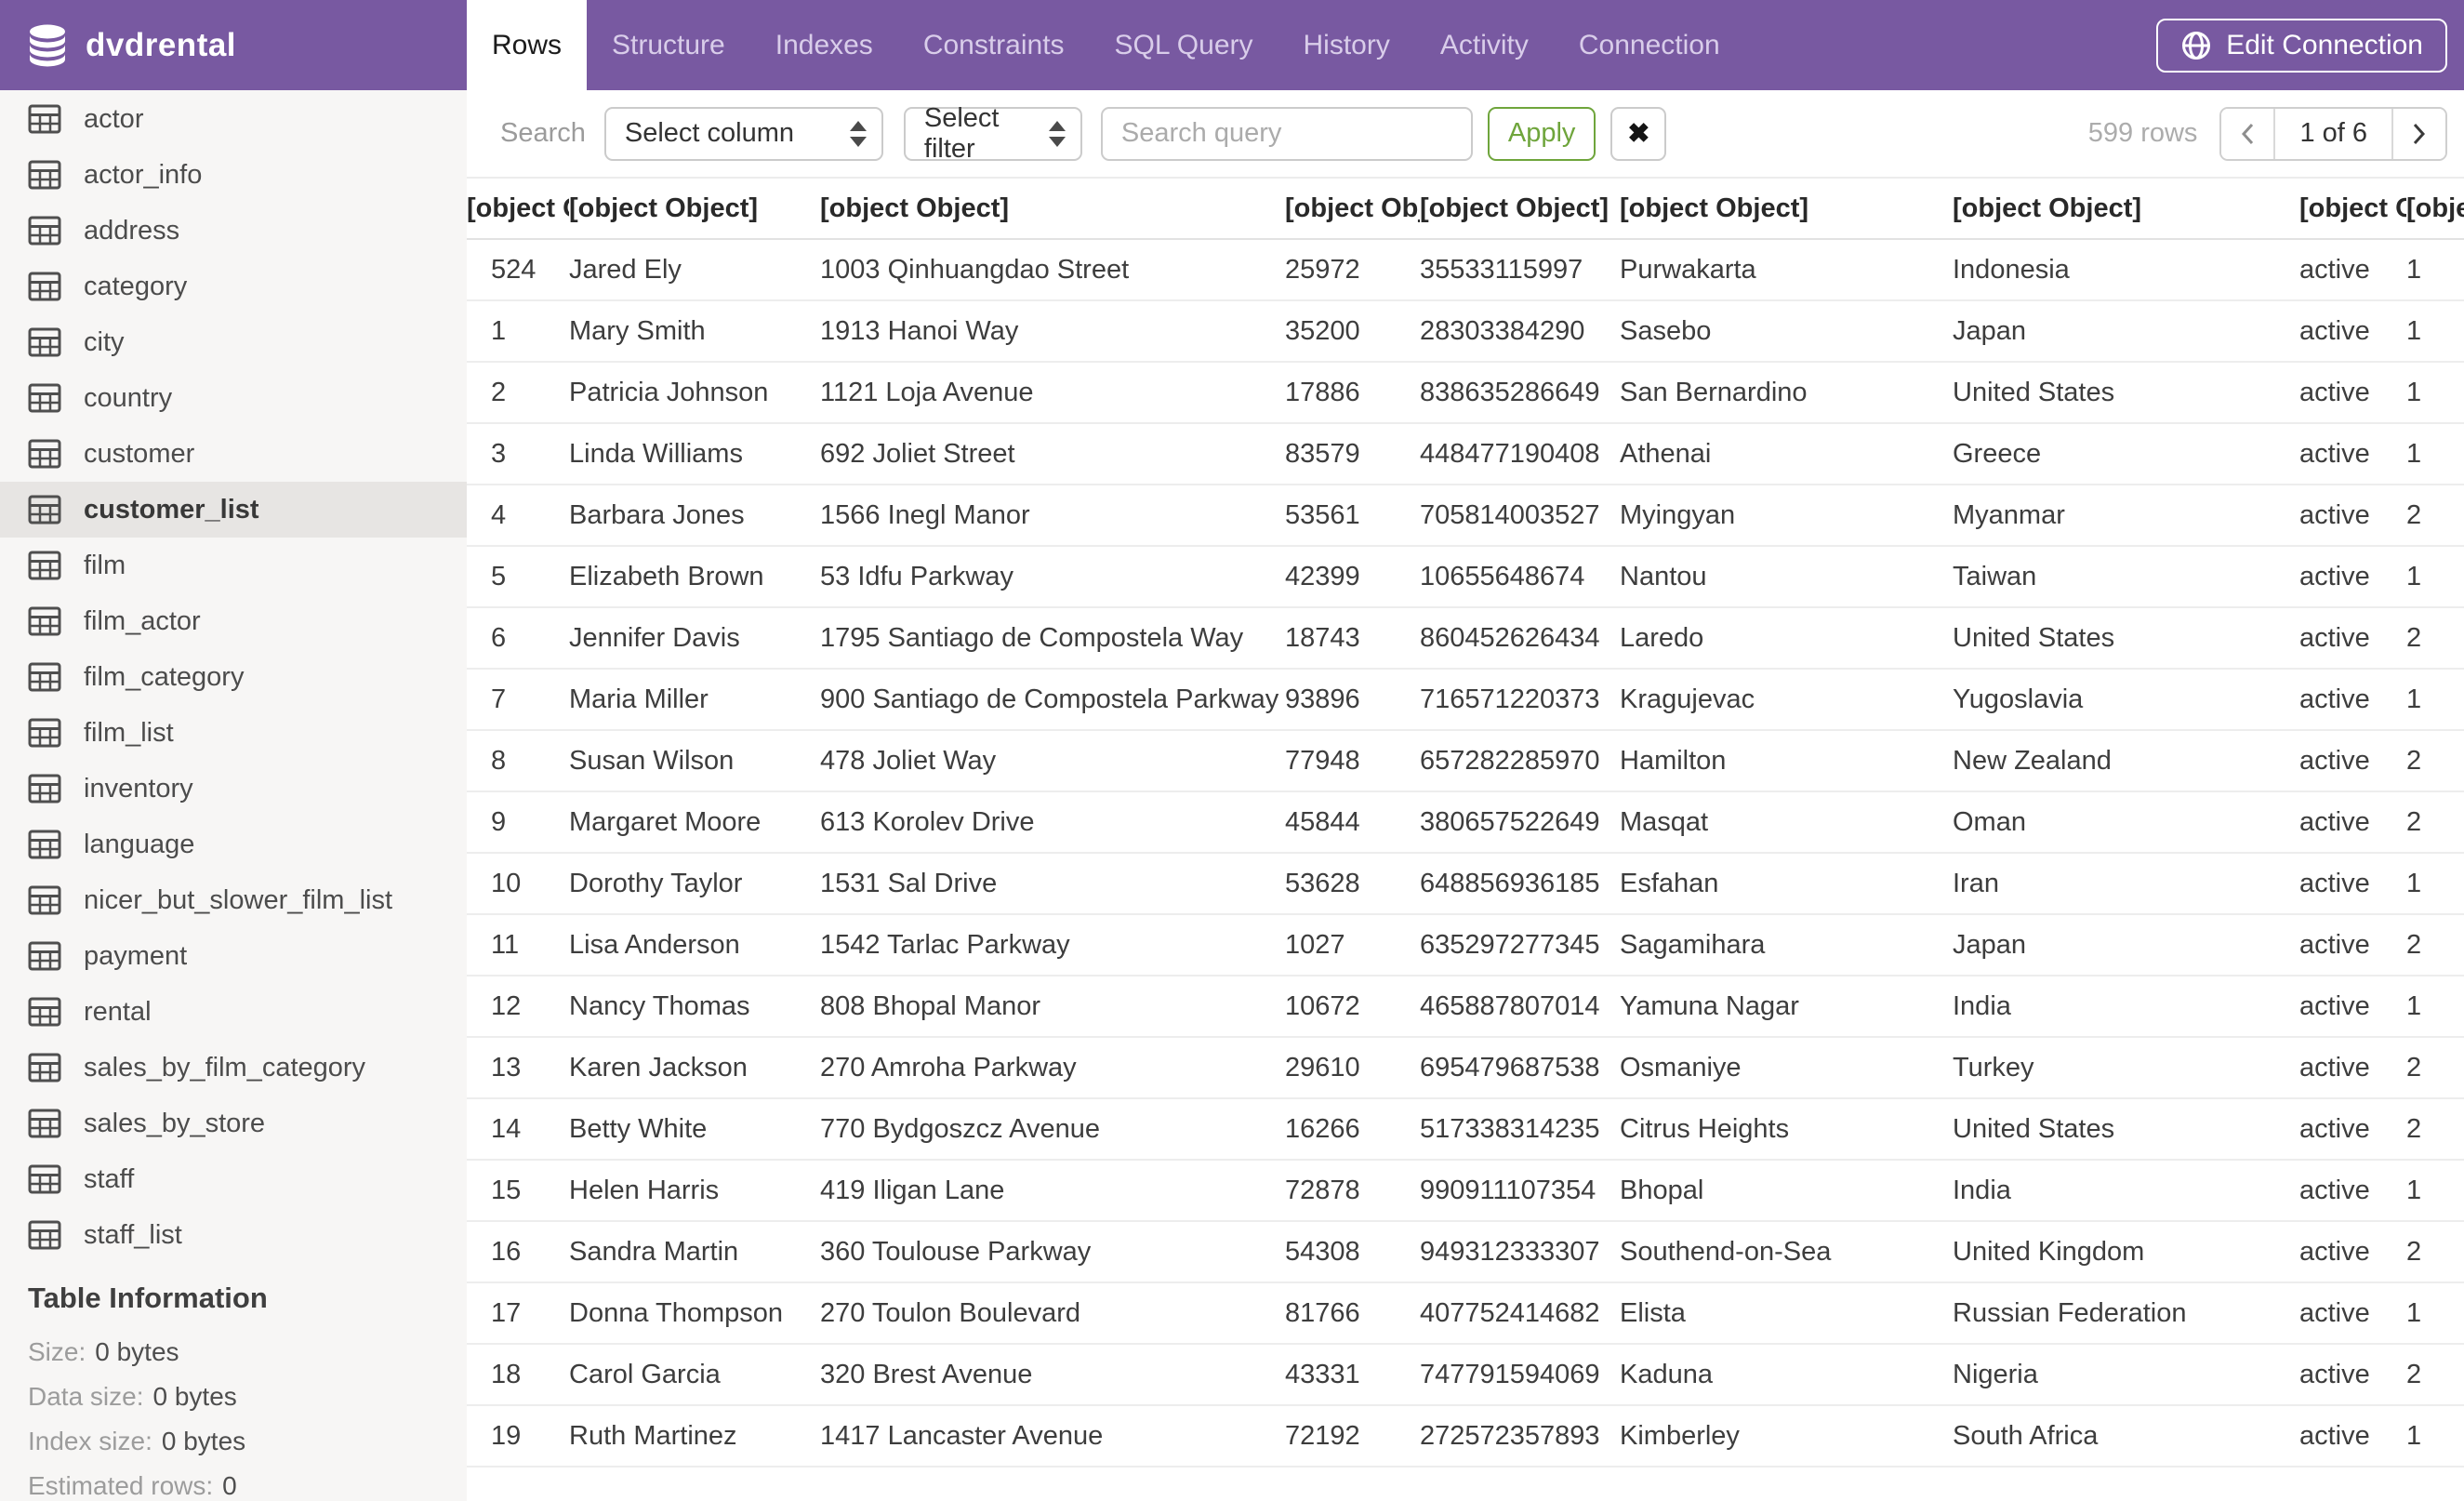  What do you see at coordinates (1352, 516) in the screenshot?
I see `cell-zip-code: 53561` at bounding box center [1352, 516].